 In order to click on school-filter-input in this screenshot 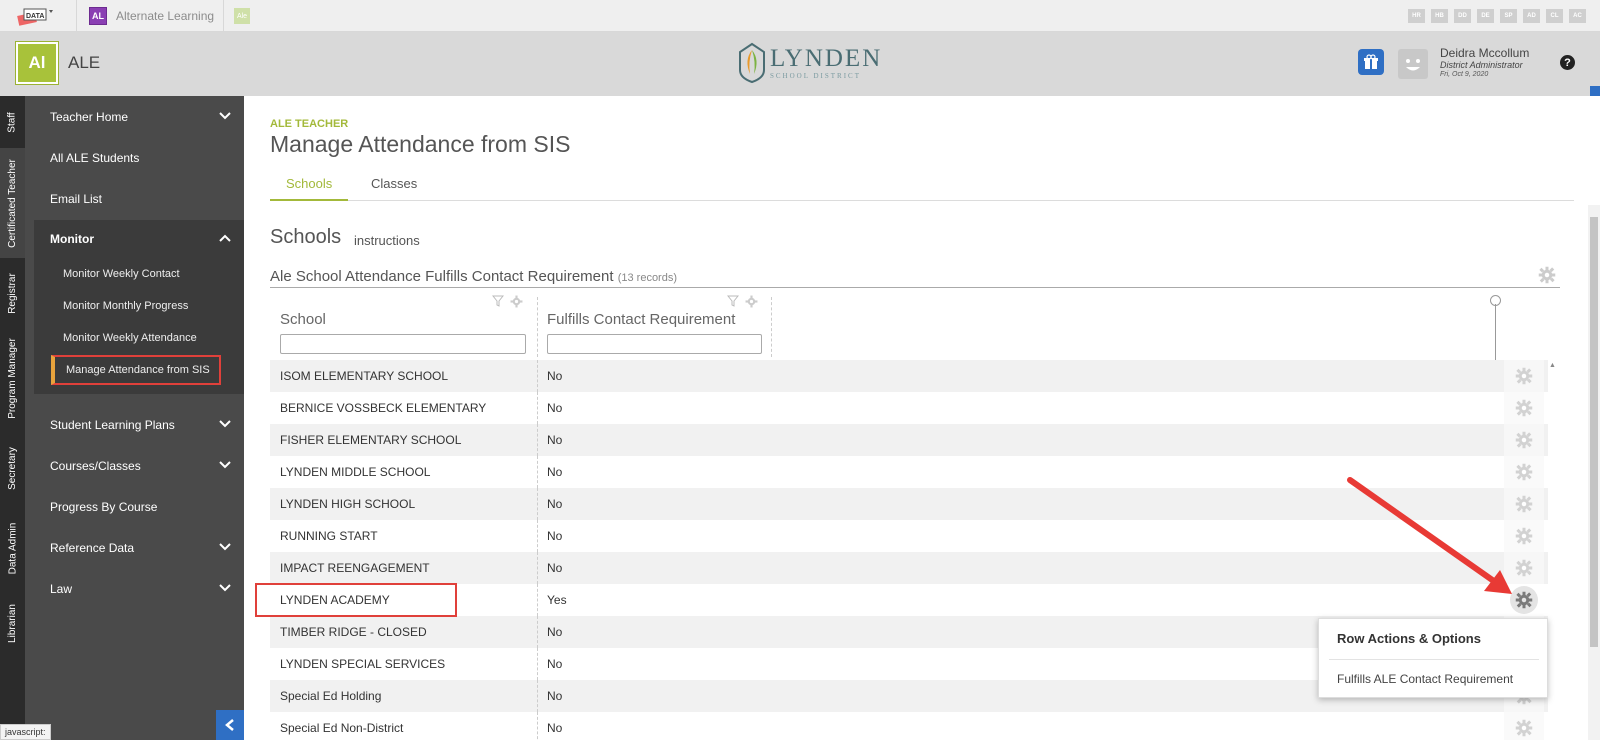, I will do `click(403, 344)`.